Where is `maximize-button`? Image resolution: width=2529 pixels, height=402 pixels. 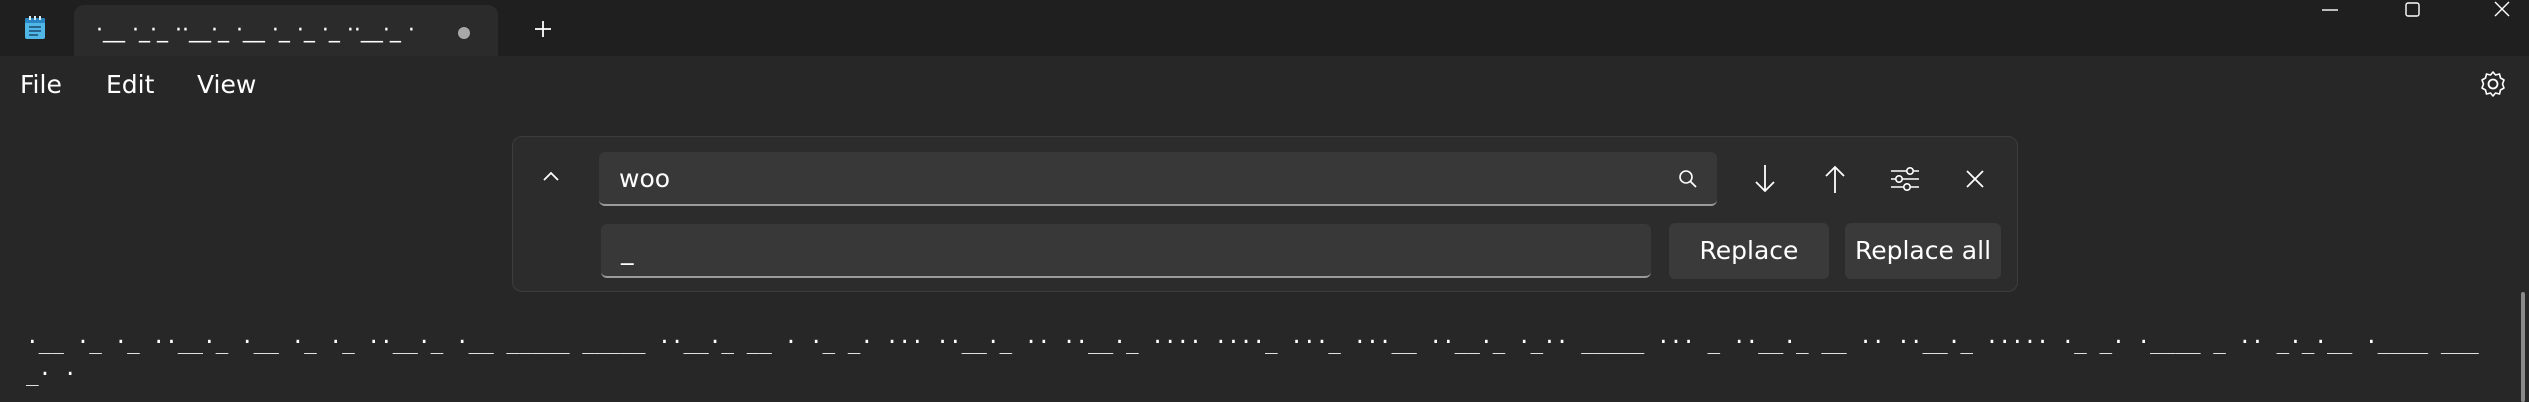 maximize-button is located at coordinates (2412, 12).